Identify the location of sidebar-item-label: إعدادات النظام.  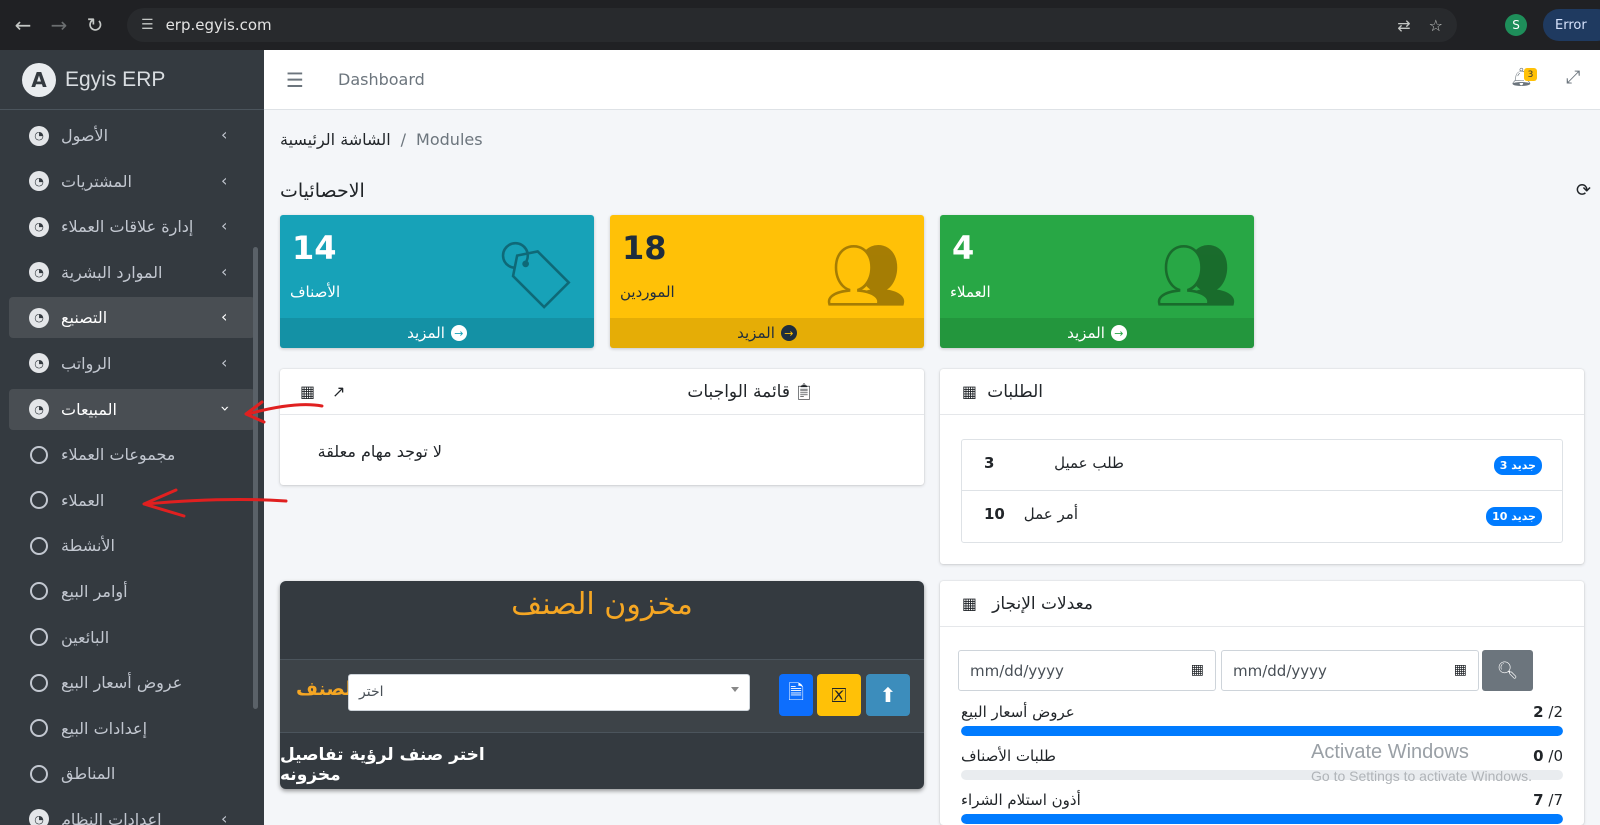
(111, 817).